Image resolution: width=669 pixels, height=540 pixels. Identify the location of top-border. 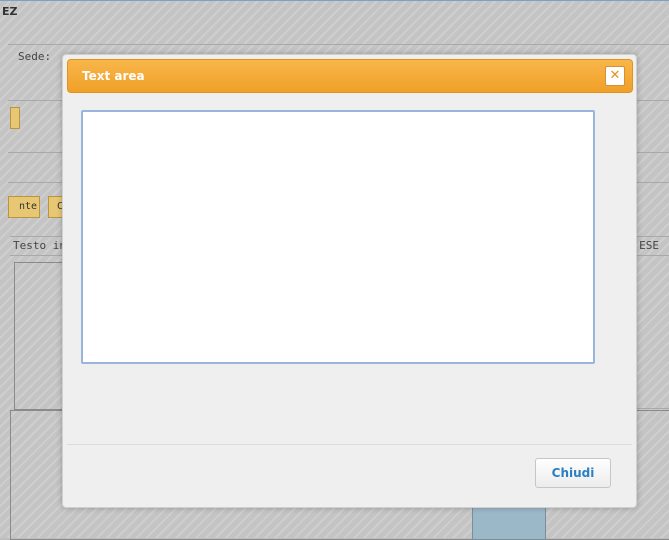
(334, 0).